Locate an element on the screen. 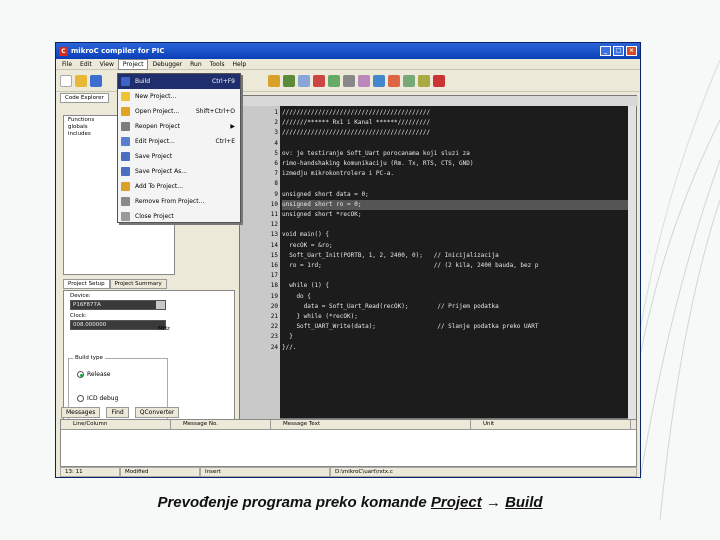 Image resolution: width=720 pixels, height=540 pixels. code-line: recOK = &ro; is located at coordinates (457, 246).